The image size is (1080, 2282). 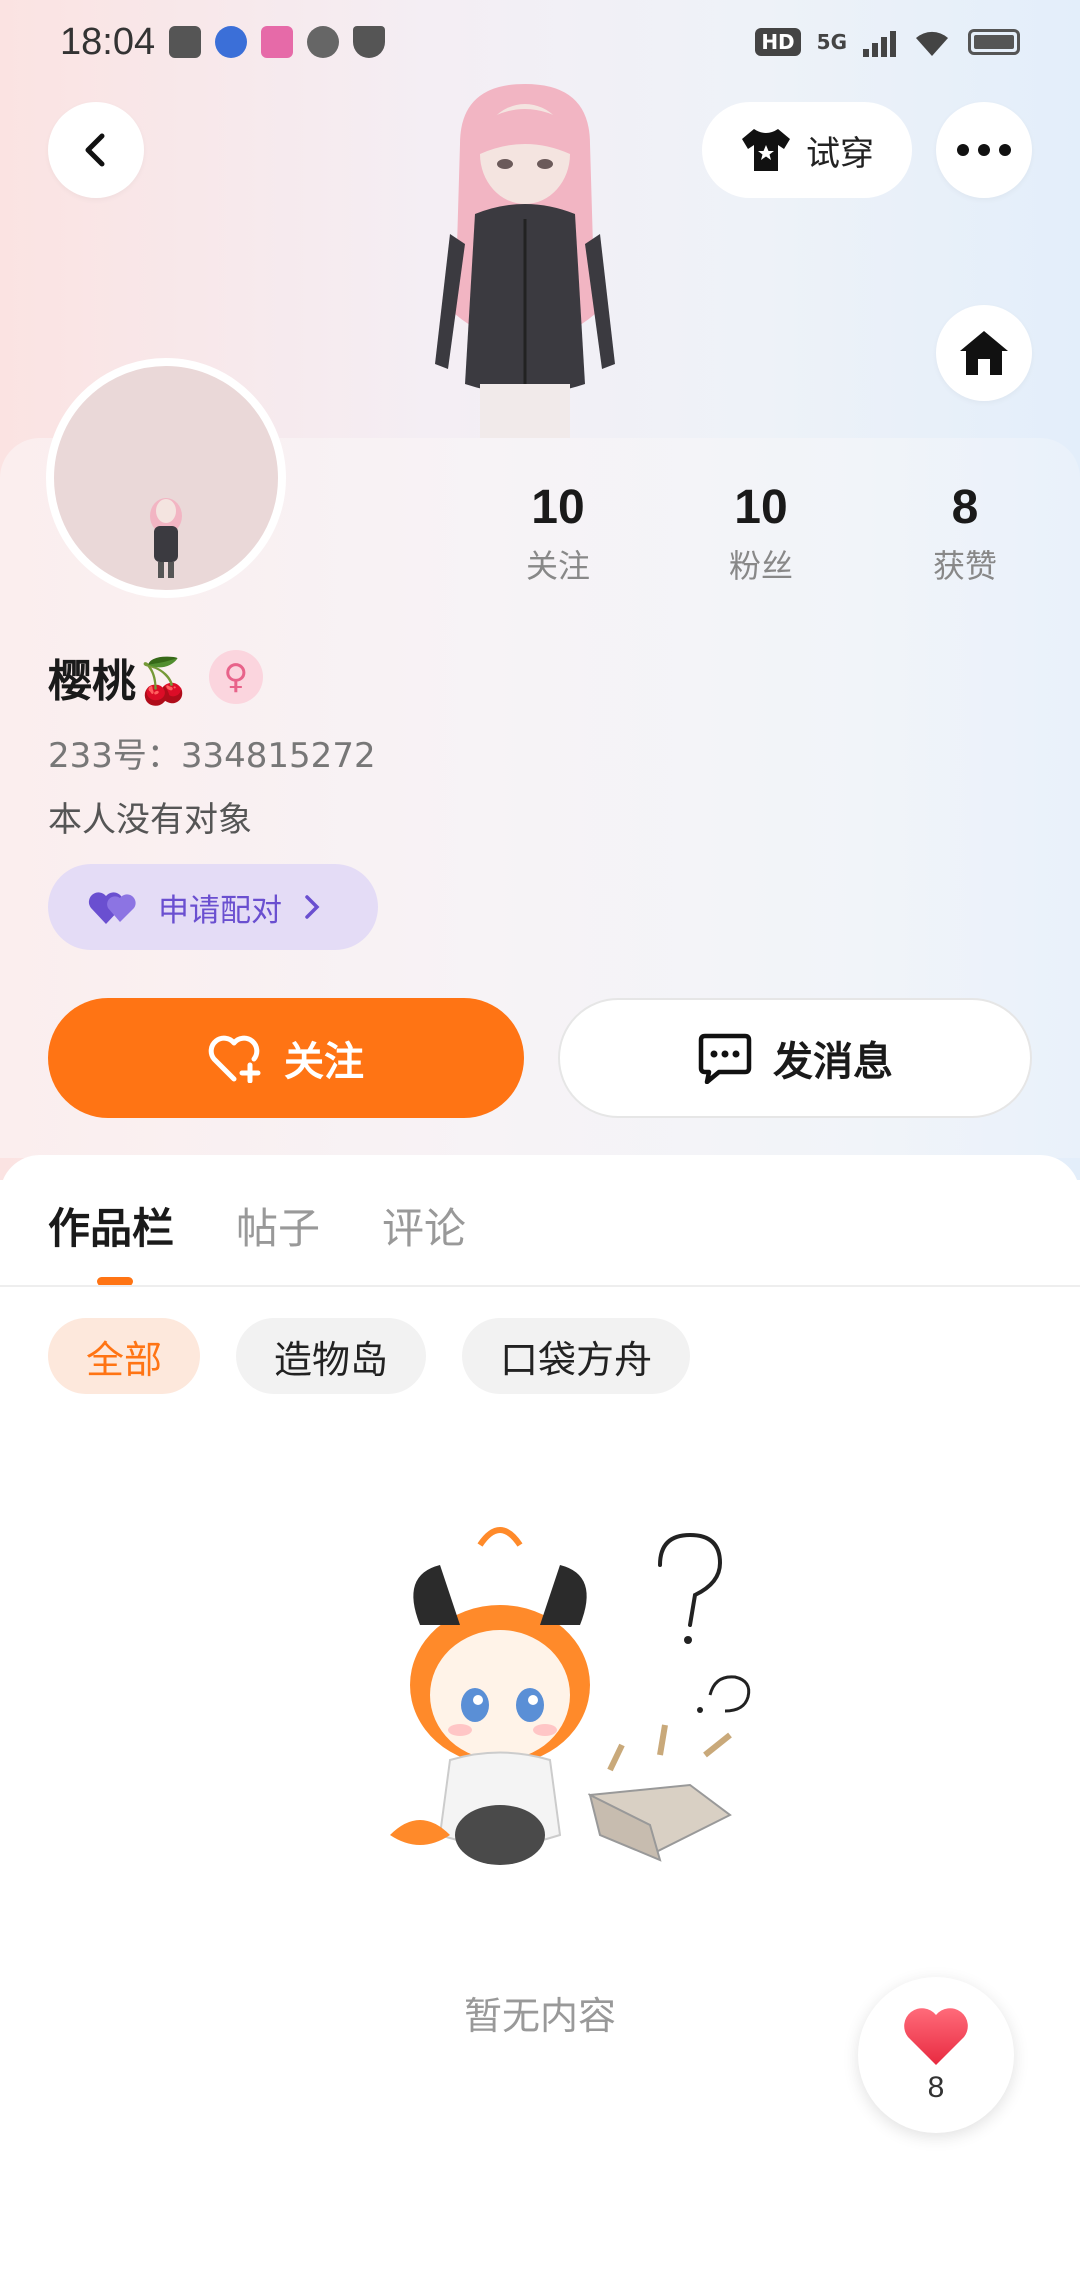 What do you see at coordinates (964, 566) in the screenshot?
I see `stat-likes-label: 获赞` at bounding box center [964, 566].